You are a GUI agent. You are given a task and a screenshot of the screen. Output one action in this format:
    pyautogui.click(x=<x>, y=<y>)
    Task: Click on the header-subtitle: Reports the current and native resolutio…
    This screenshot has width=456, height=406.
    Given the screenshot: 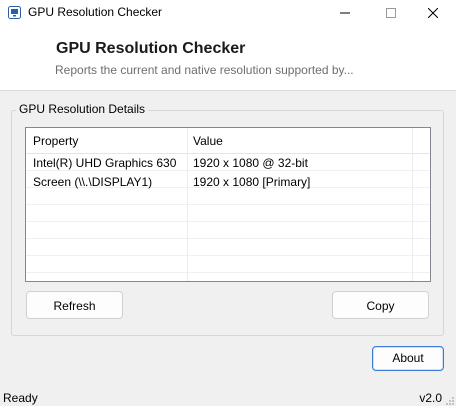 What is the action you would take?
    pyautogui.click(x=204, y=70)
    